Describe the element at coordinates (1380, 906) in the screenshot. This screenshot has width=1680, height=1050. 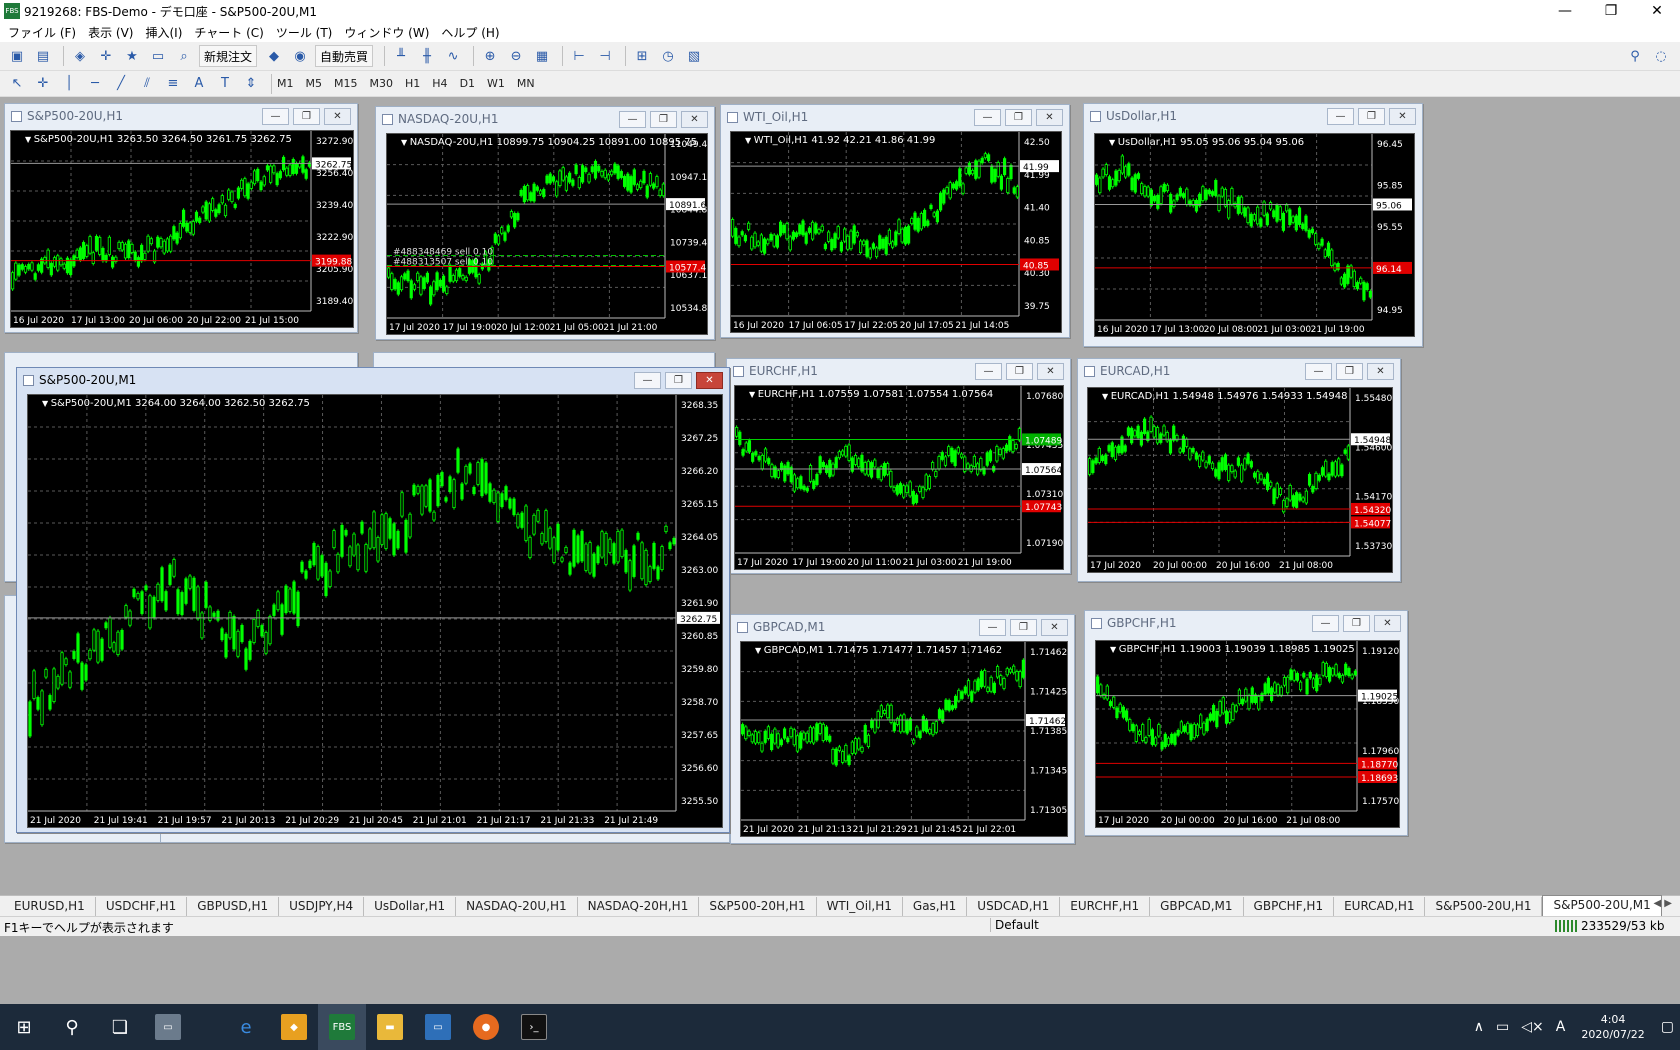
I see `chart-tab: EURCAD,H1` at that location.